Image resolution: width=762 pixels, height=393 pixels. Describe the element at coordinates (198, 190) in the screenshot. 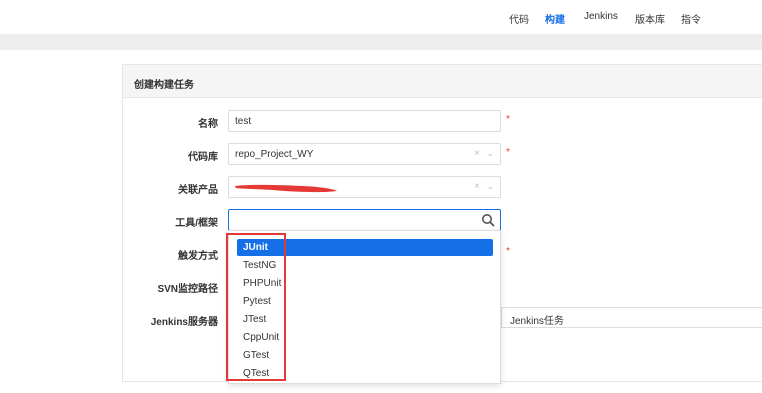

I see `product-label: 关联产品` at that location.